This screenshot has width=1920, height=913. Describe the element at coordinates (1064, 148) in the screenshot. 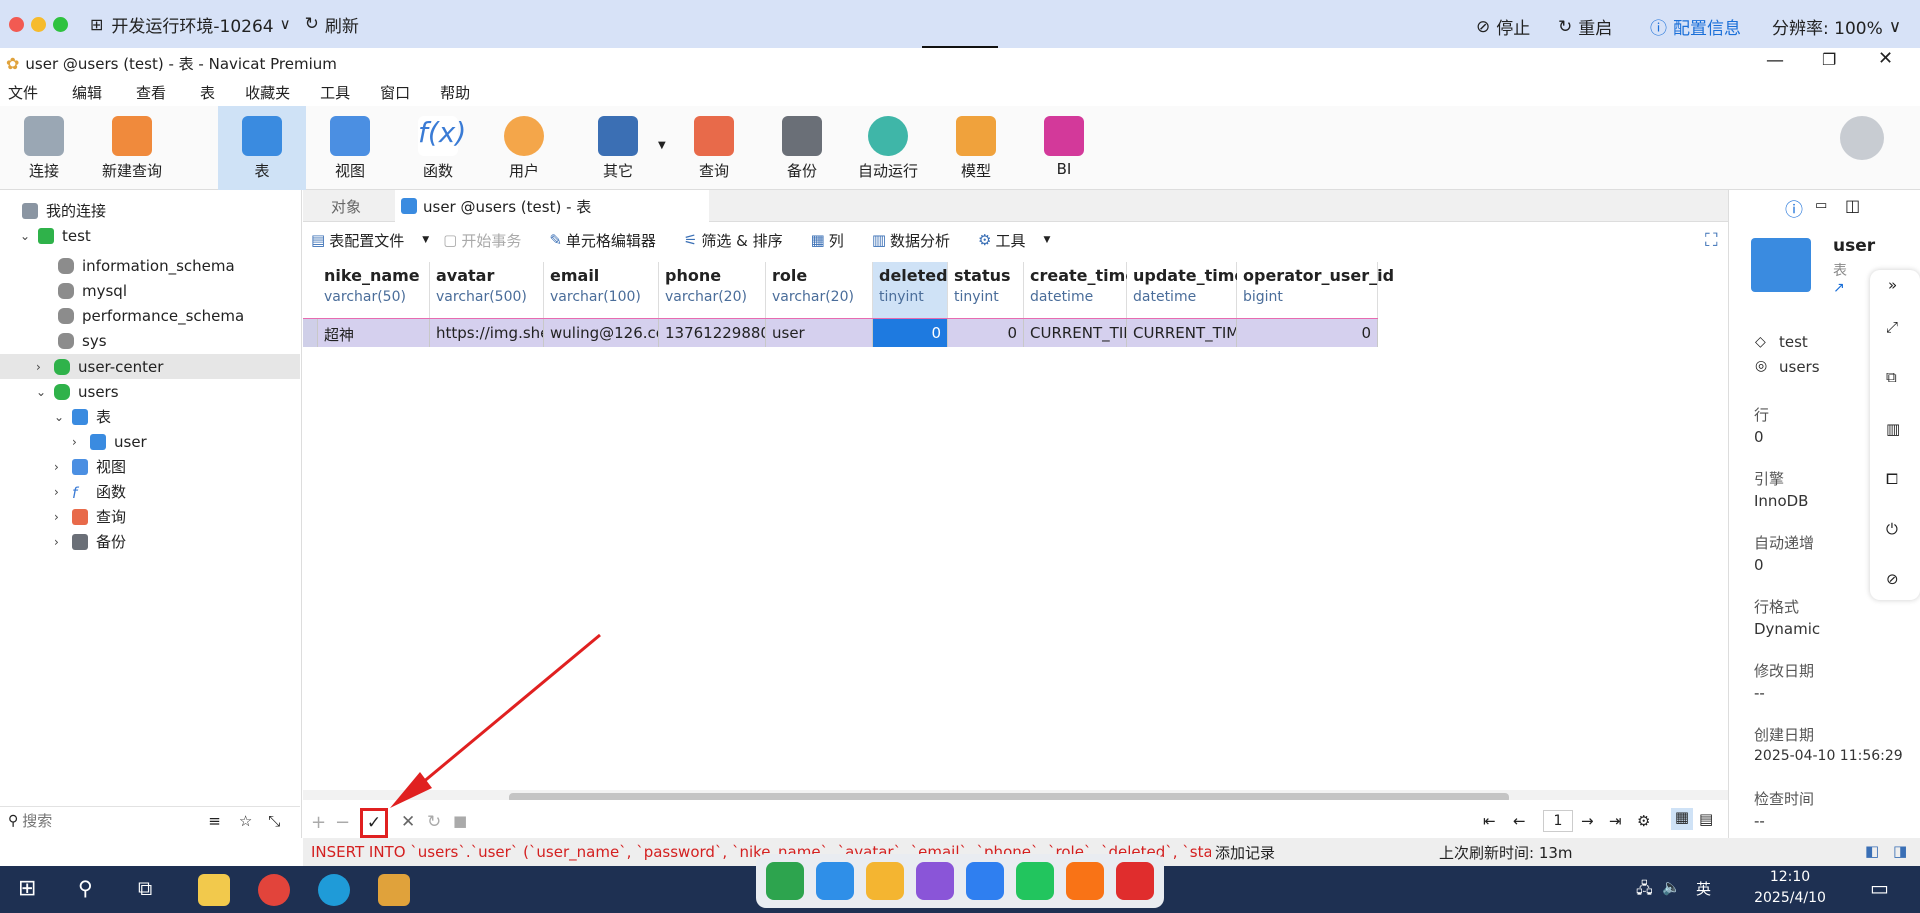

I see `ribbon-bi: BI` at that location.